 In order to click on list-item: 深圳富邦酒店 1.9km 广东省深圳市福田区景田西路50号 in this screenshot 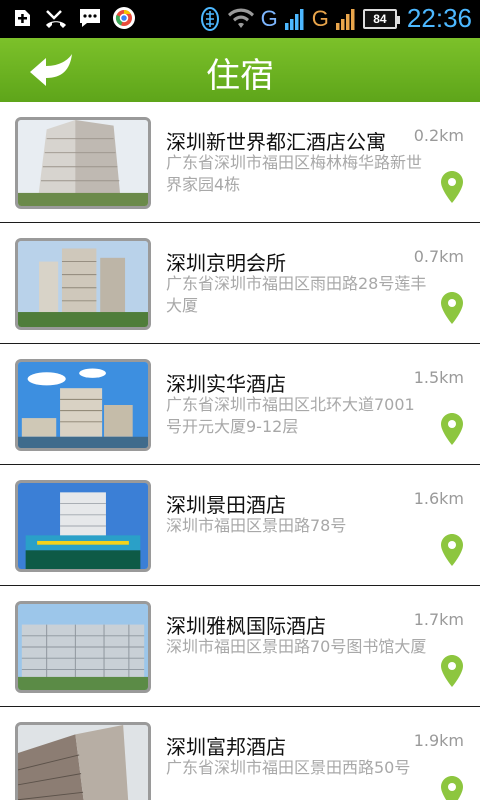, I will do `click(240, 753)`.